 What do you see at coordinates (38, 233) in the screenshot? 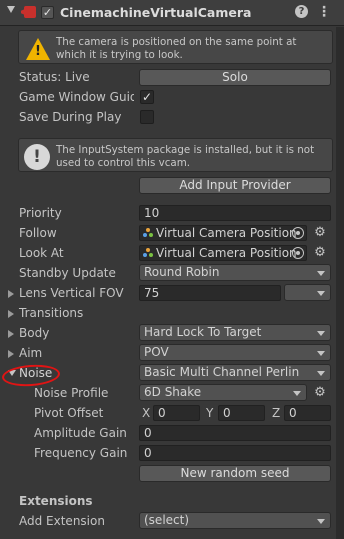
I see `follow-label: Follow` at bounding box center [38, 233].